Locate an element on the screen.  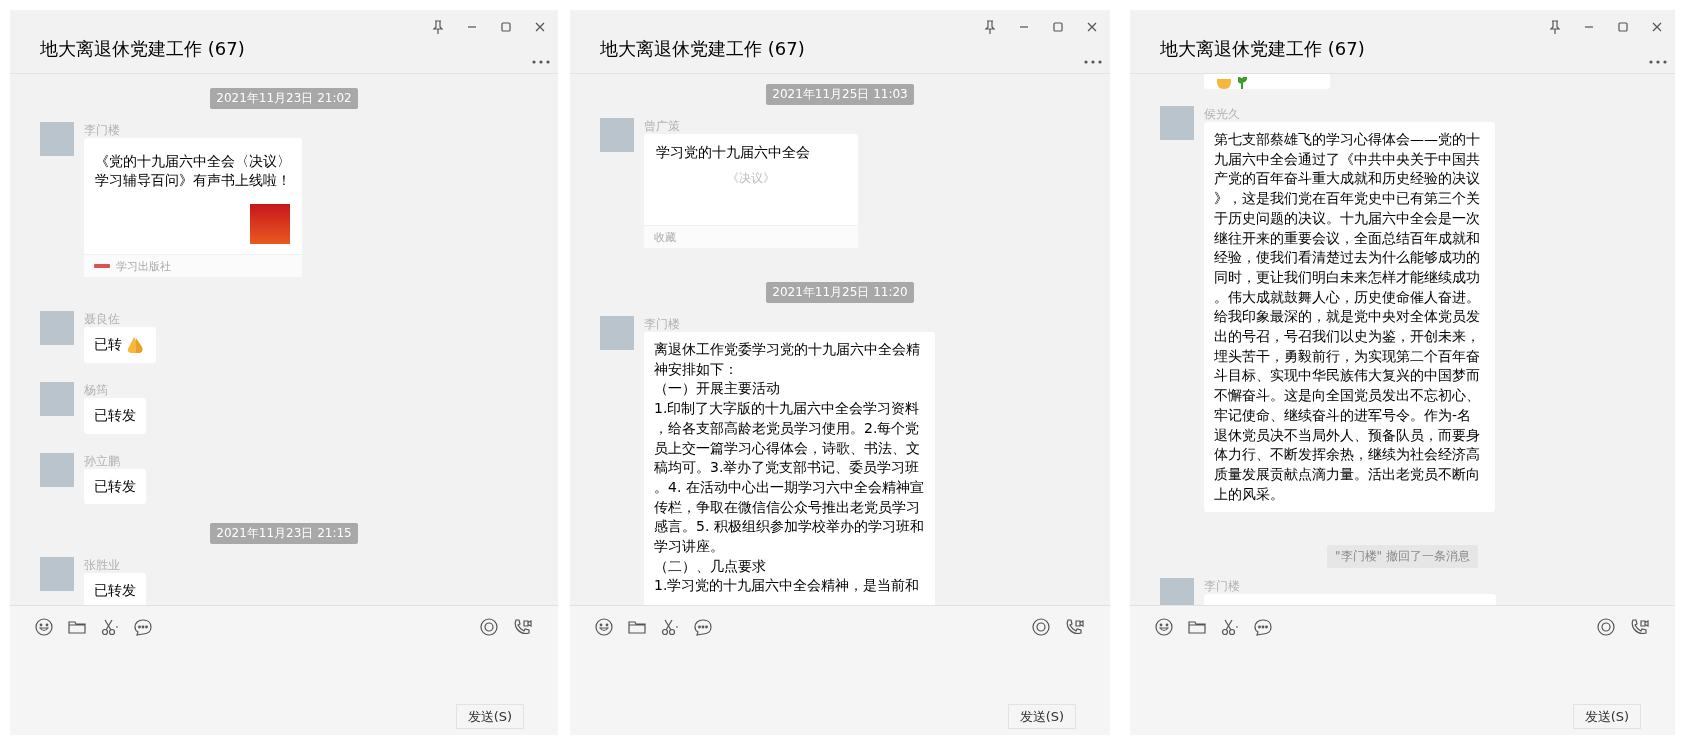
sender-name: 侯光久 is located at coordinates (1222, 114).